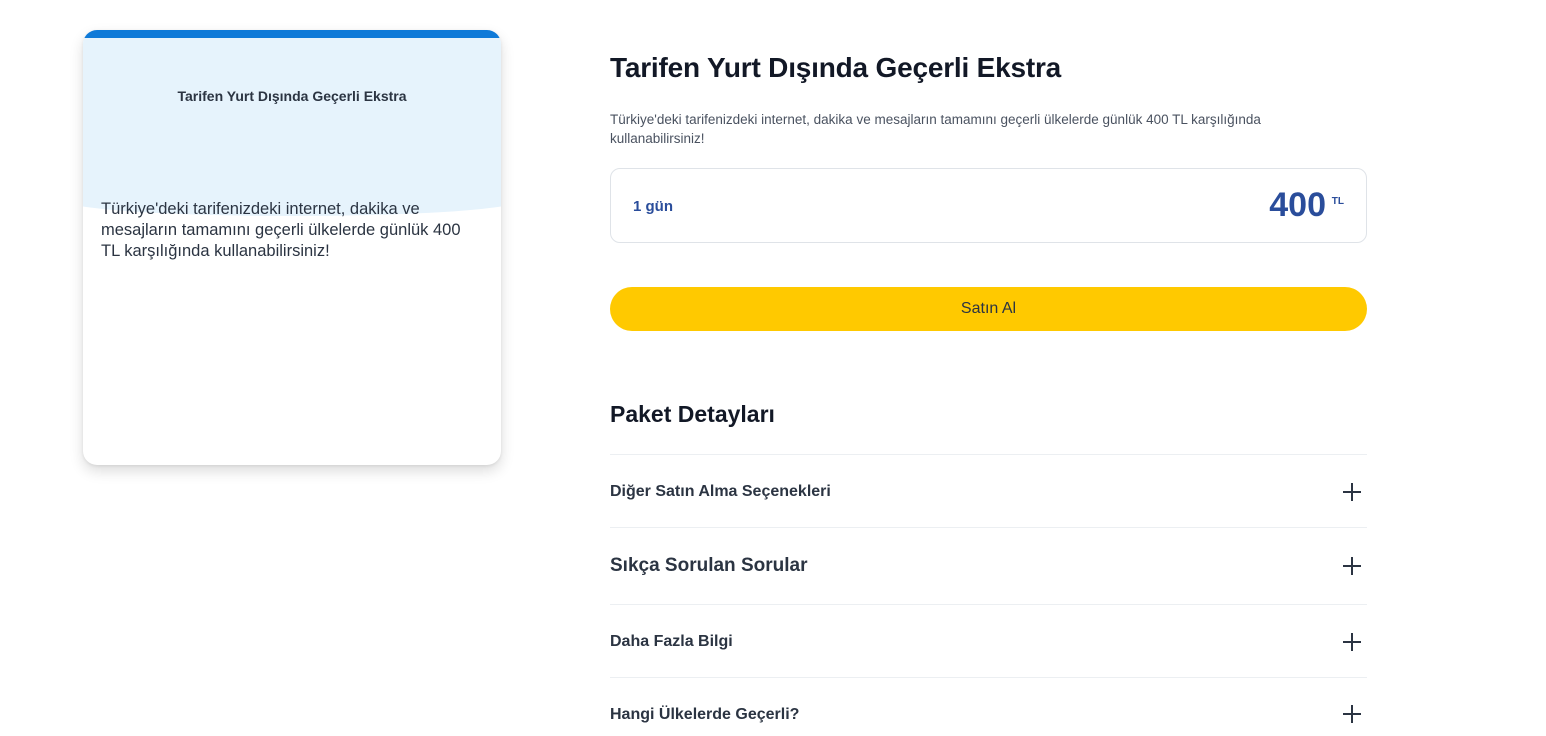 The image size is (1546, 736). What do you see at coordinates (705, 714) in the screenshot?
I see `accordion-label: Hangi Ülkelerde Geçerli?` at bounding box center [705, 714].